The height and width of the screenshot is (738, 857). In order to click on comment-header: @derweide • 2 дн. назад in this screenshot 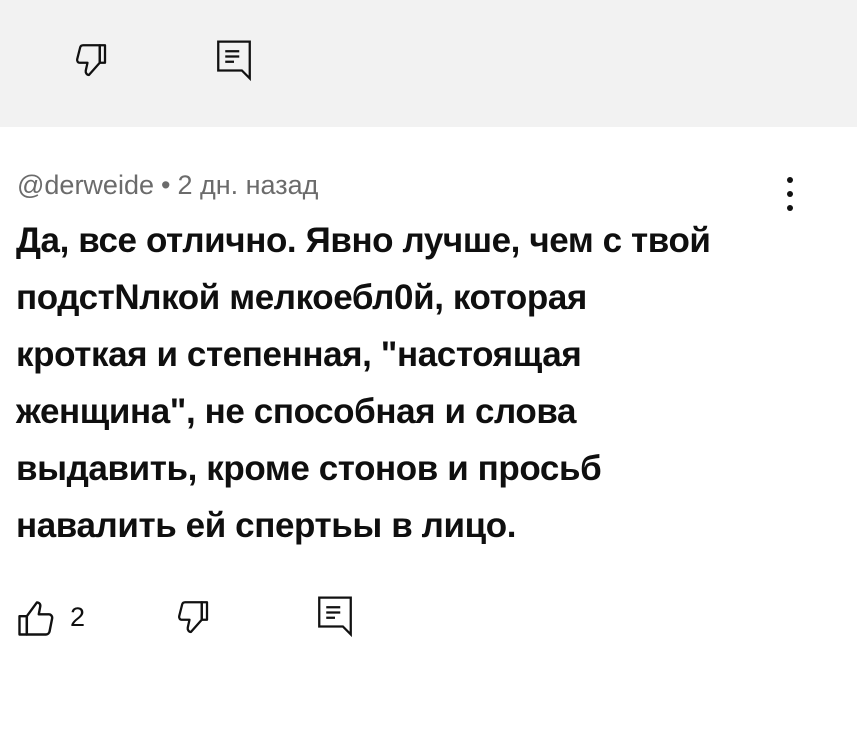, I will do `click(167, 185)`.